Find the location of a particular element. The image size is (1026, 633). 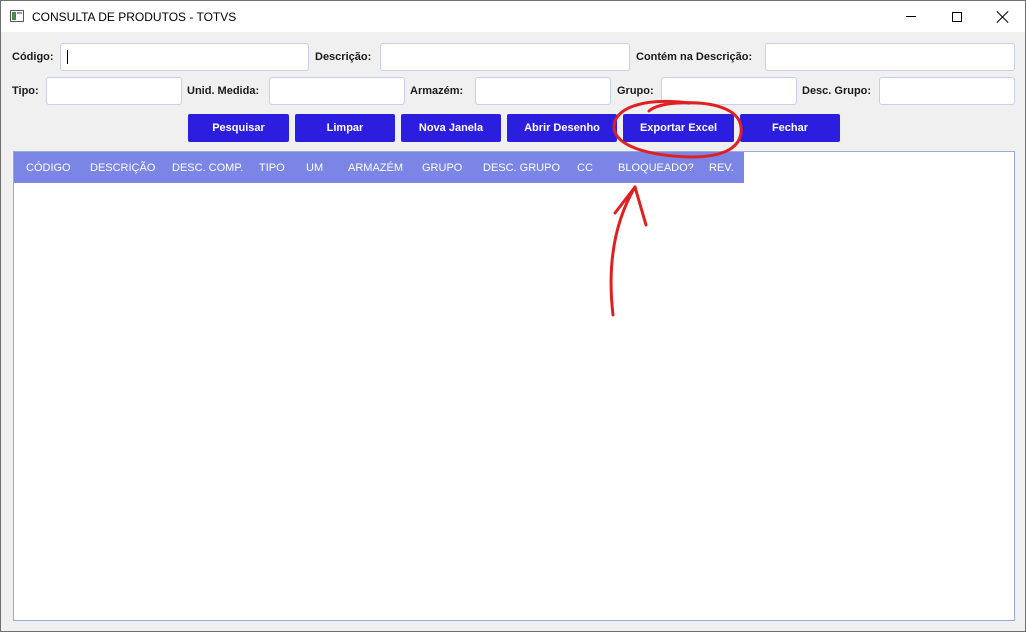

desc-grupo-label: Desc. Grupo: is located at coordinates (837, 91).